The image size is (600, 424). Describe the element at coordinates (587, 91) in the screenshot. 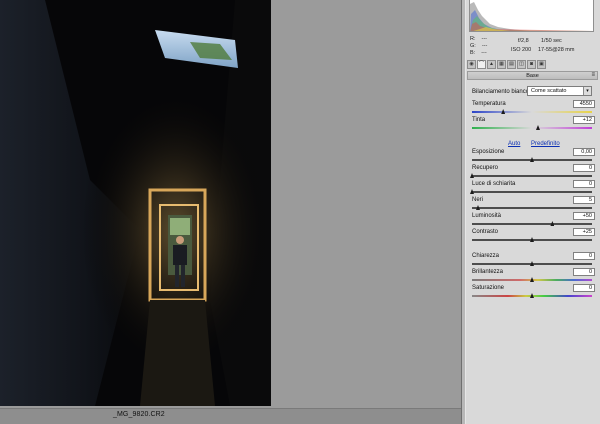

I see `chevron-down-icon: ▾` at that location.